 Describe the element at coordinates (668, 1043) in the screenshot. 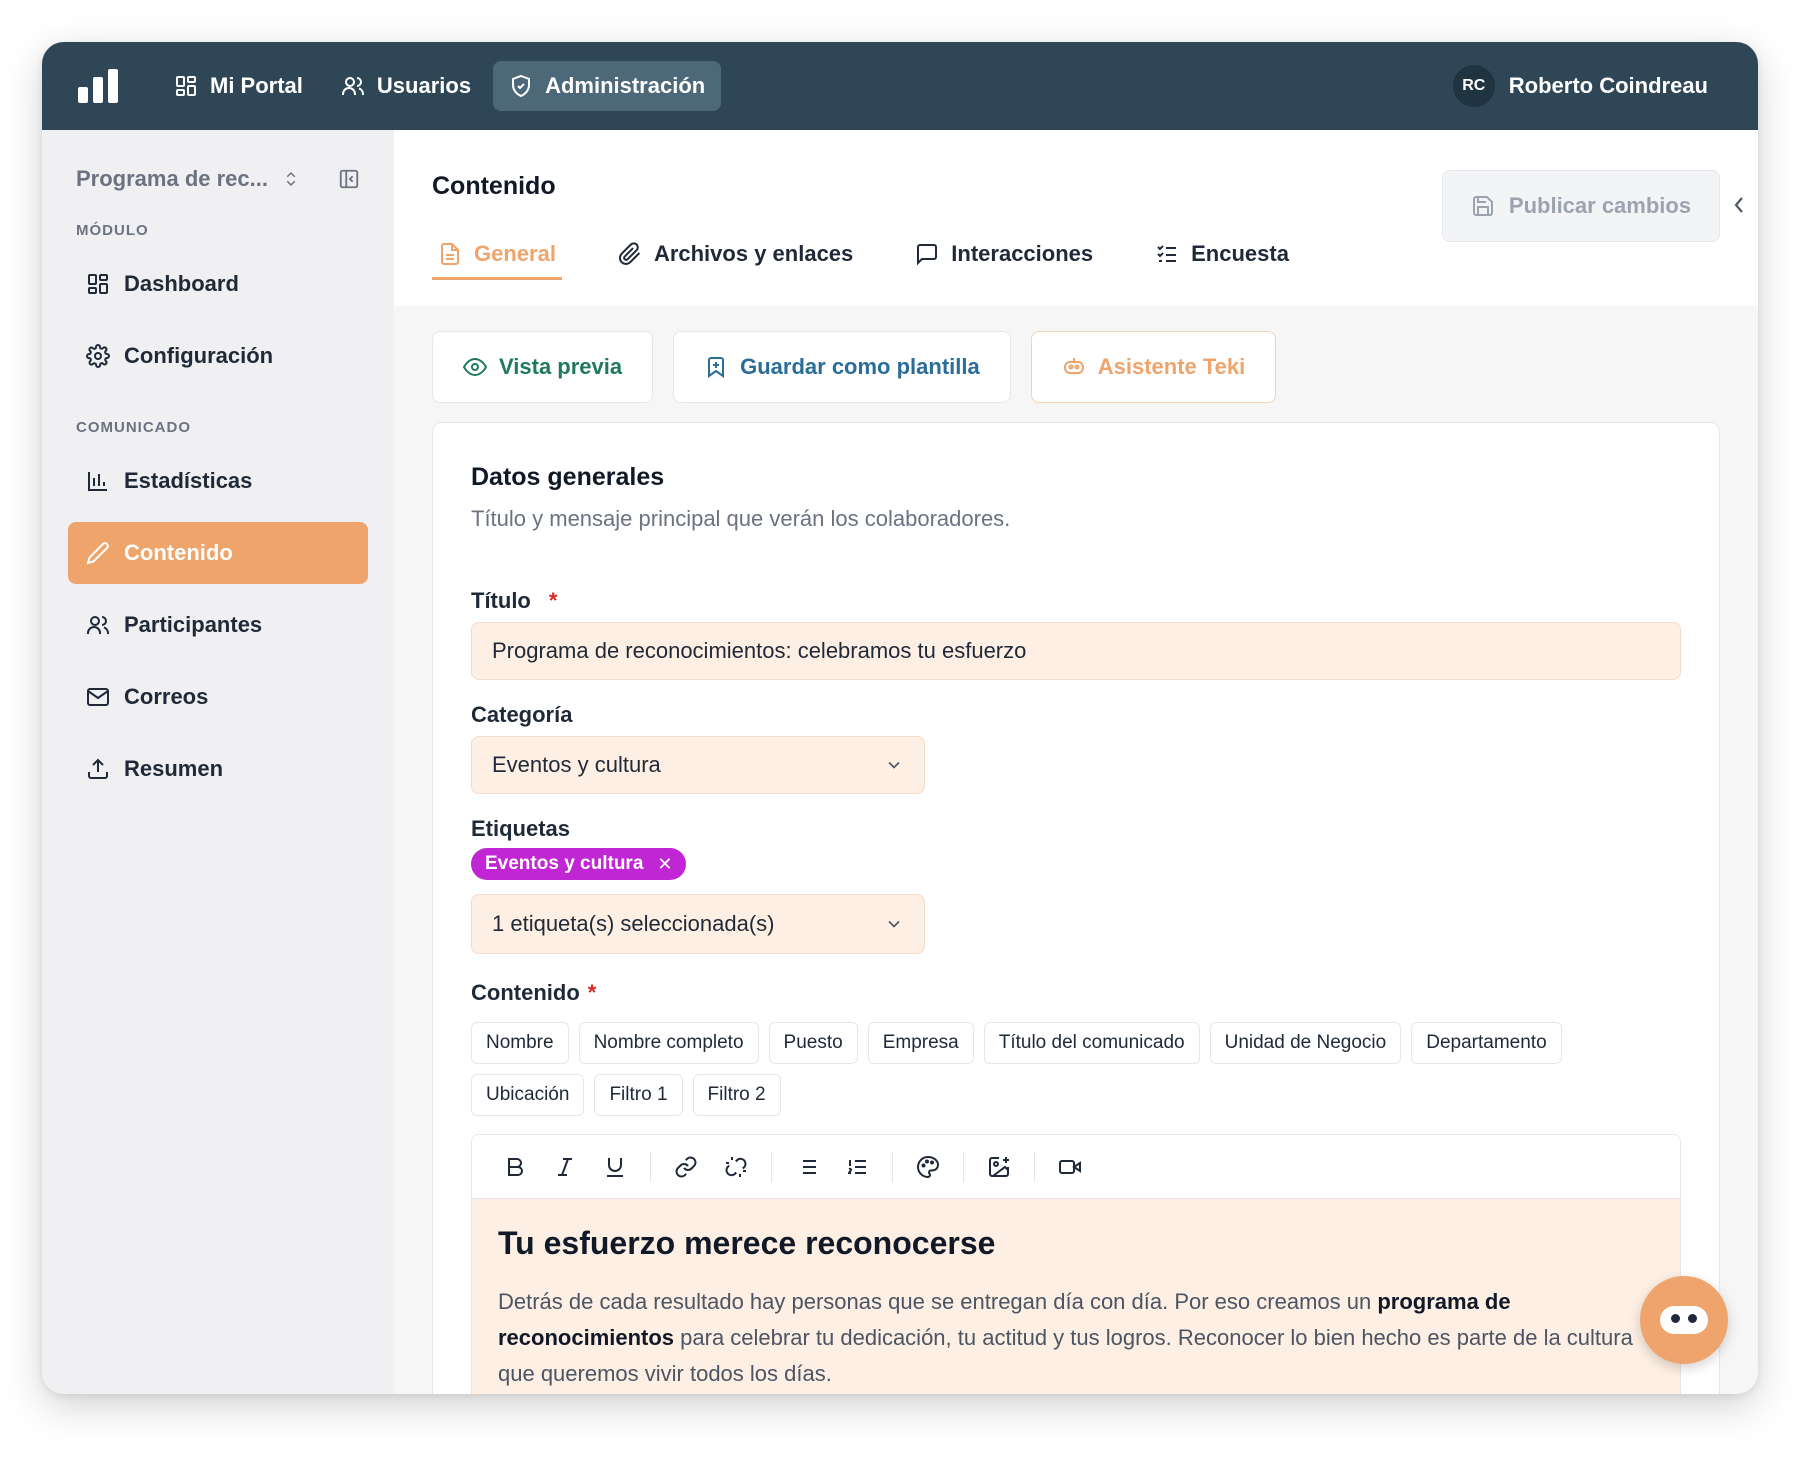

I see `variable-chip: Nombre completo` at that location.